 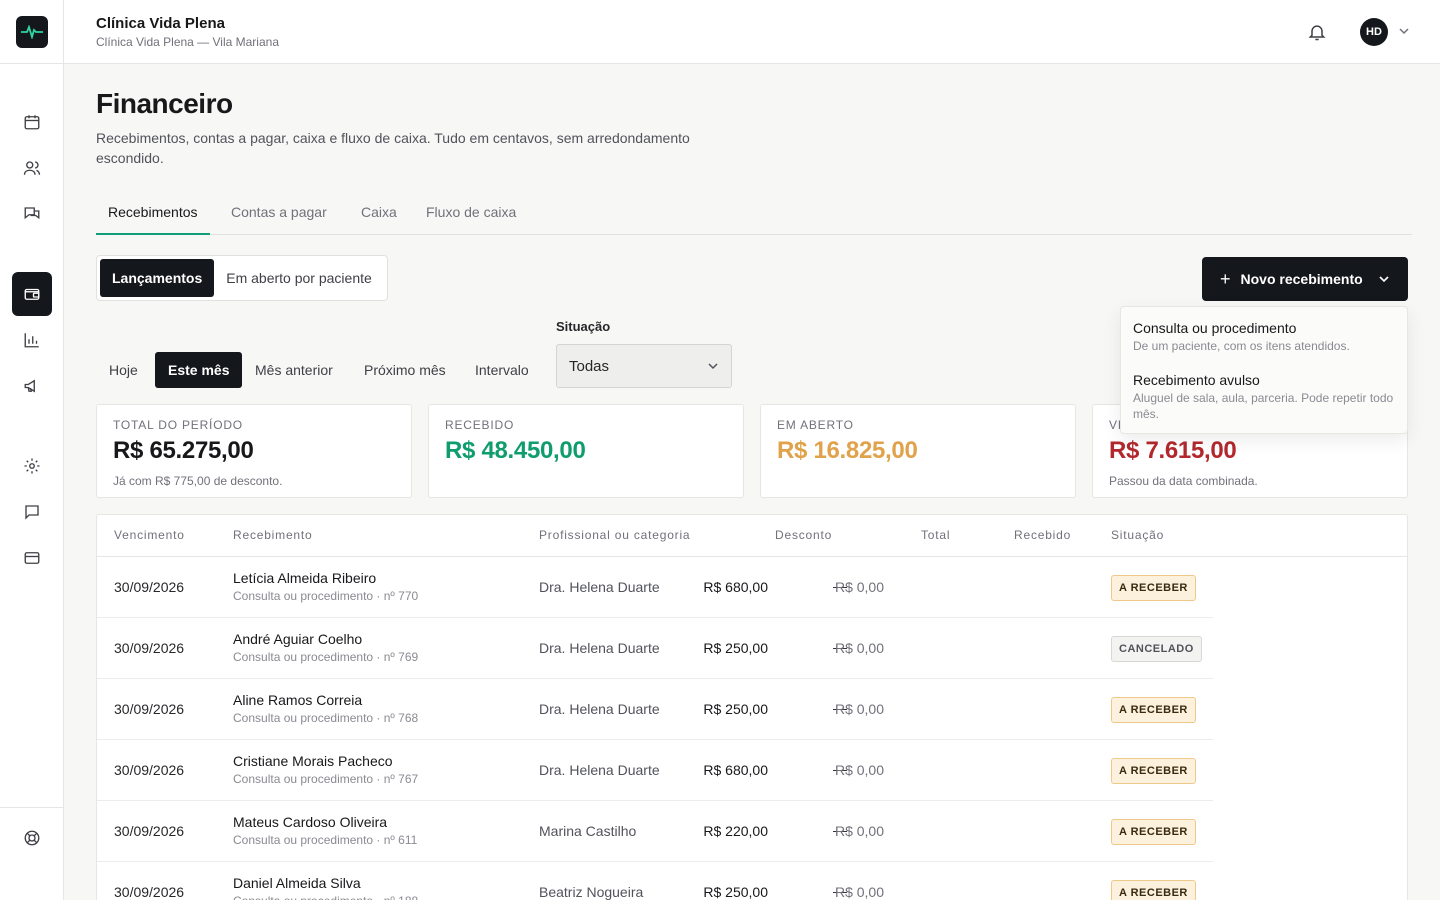 I want to click on card-label: Total do período, so click(x=178, y=425).